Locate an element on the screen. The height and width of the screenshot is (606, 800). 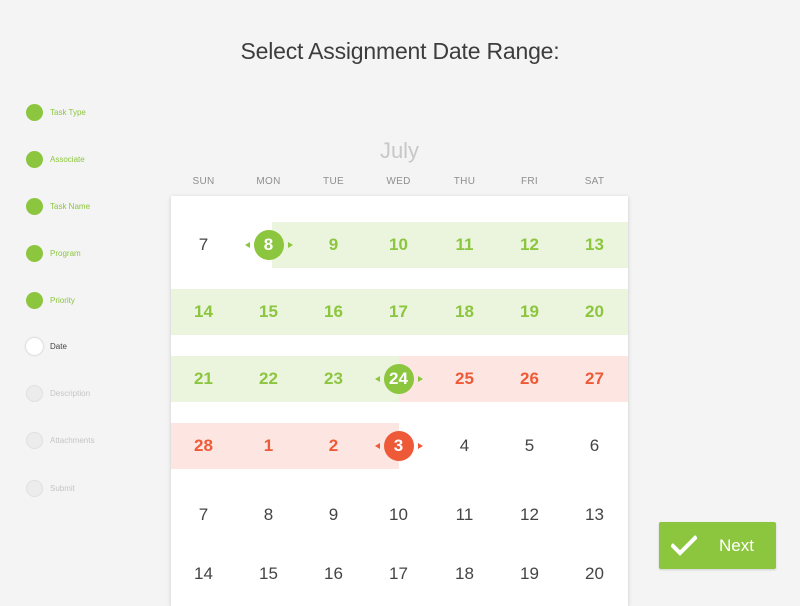
day-number: 15 is located at coordinates (268, 573).